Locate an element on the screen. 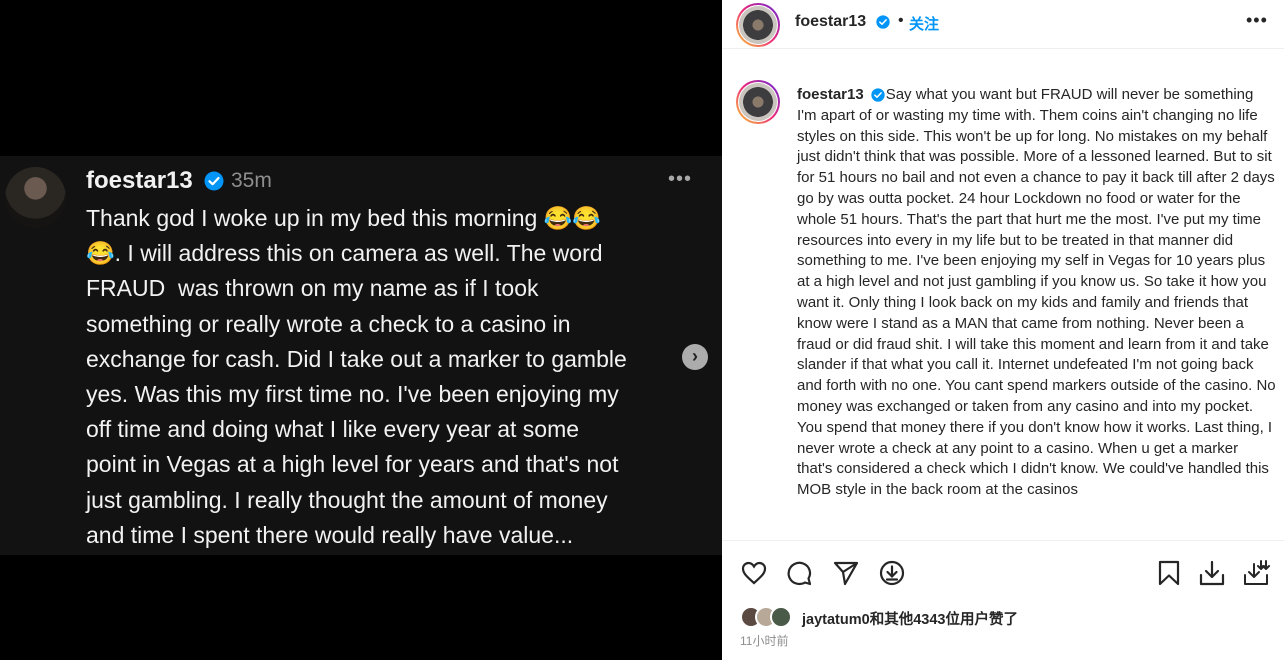 This screenshot has height=660, width=1284. download-circle-icon is located at coordinates (892, 573).